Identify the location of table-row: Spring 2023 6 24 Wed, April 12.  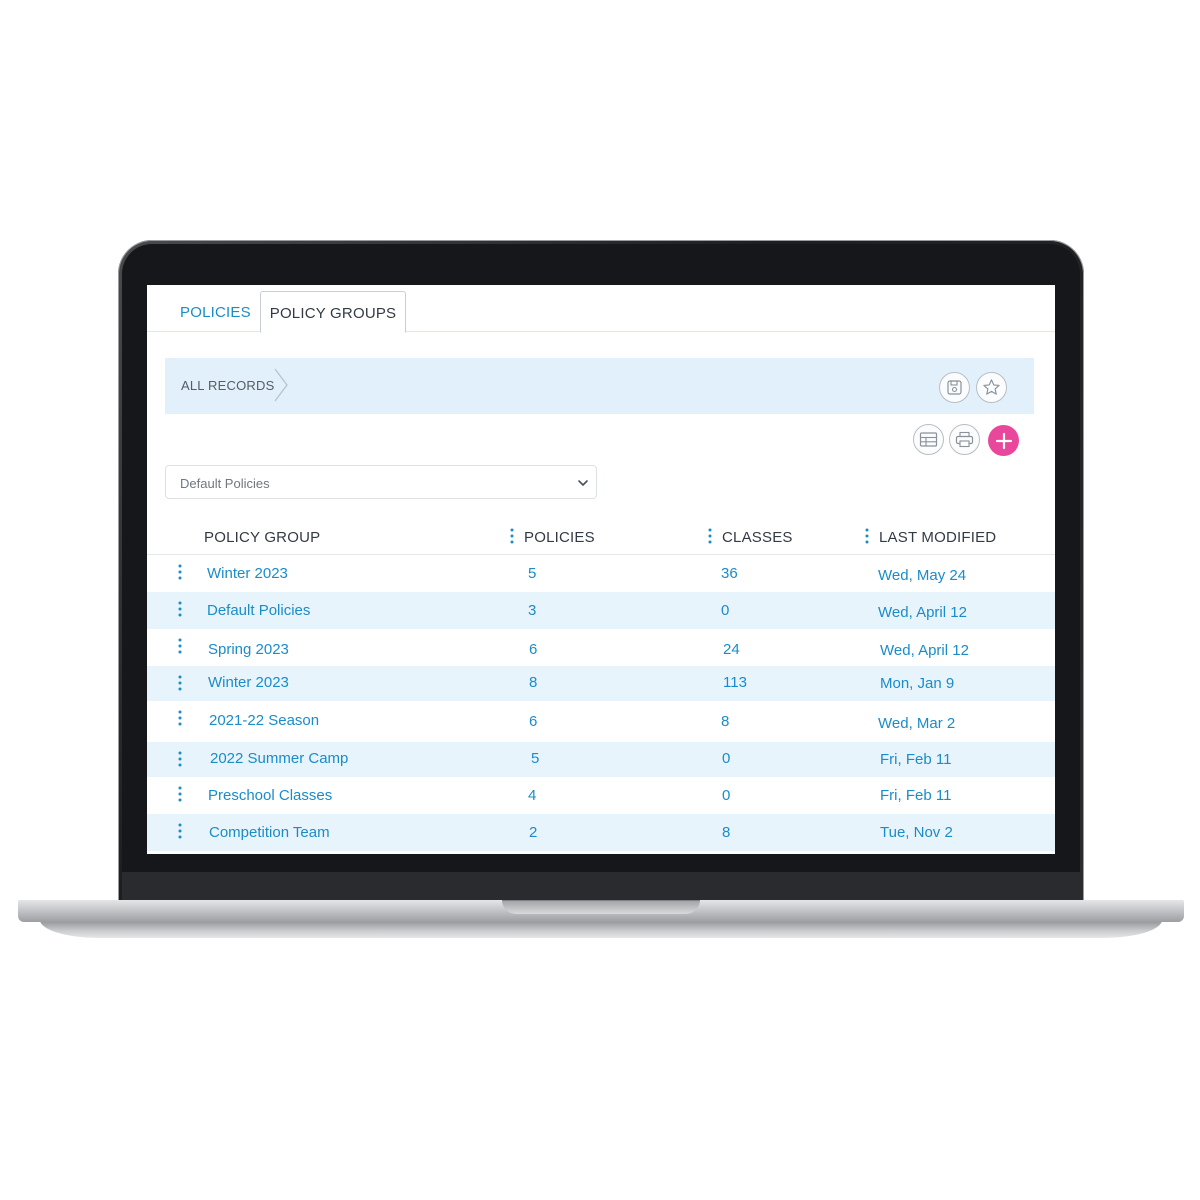
(601, 647).